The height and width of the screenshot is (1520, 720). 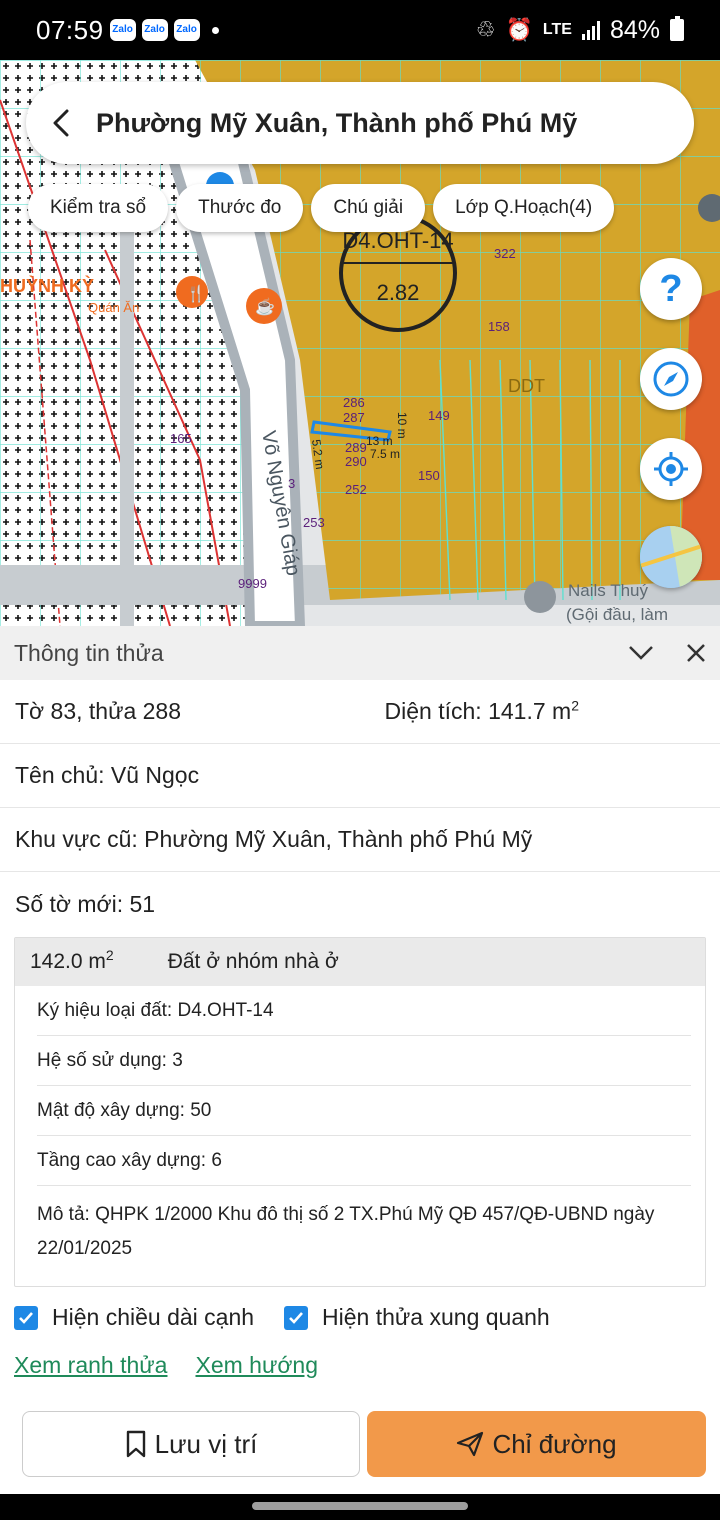 I want to click on parcel-label: 252, so click(x=356, y=489).